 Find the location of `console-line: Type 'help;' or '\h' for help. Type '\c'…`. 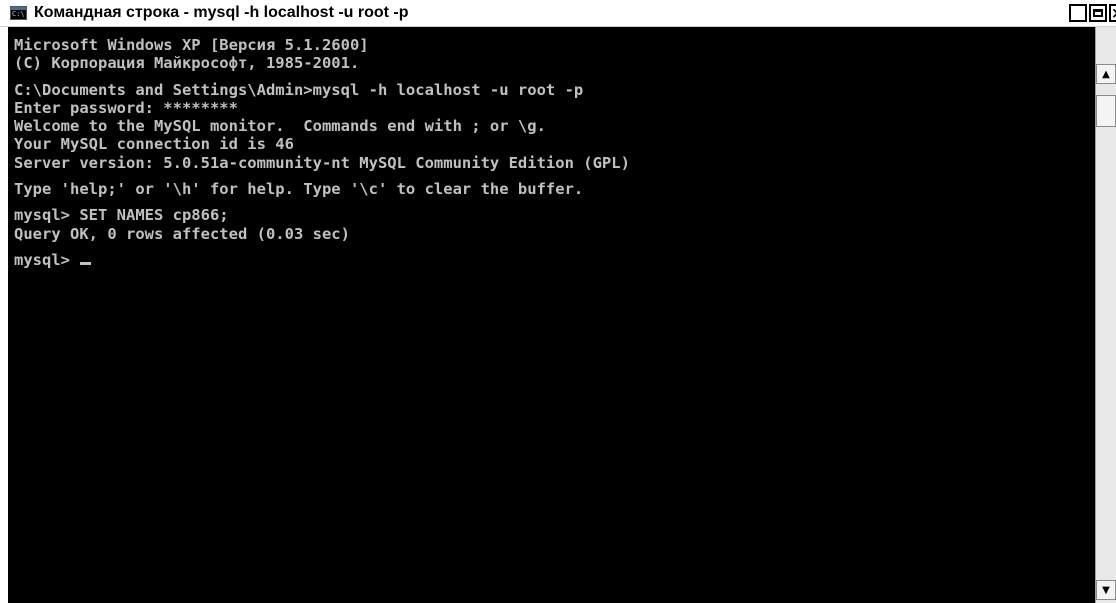

console-line: Type 'help;' or '\h' for help. Type '\c'… is located at coordinates (554, 189).